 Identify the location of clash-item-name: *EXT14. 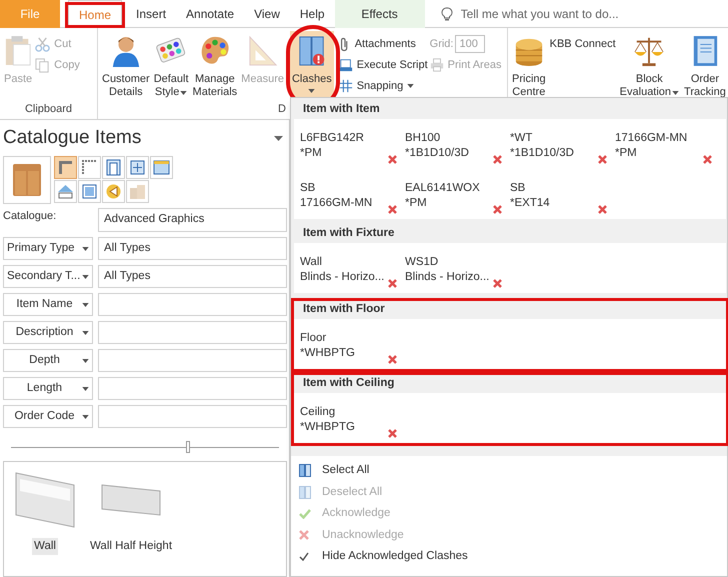
(530, 203).